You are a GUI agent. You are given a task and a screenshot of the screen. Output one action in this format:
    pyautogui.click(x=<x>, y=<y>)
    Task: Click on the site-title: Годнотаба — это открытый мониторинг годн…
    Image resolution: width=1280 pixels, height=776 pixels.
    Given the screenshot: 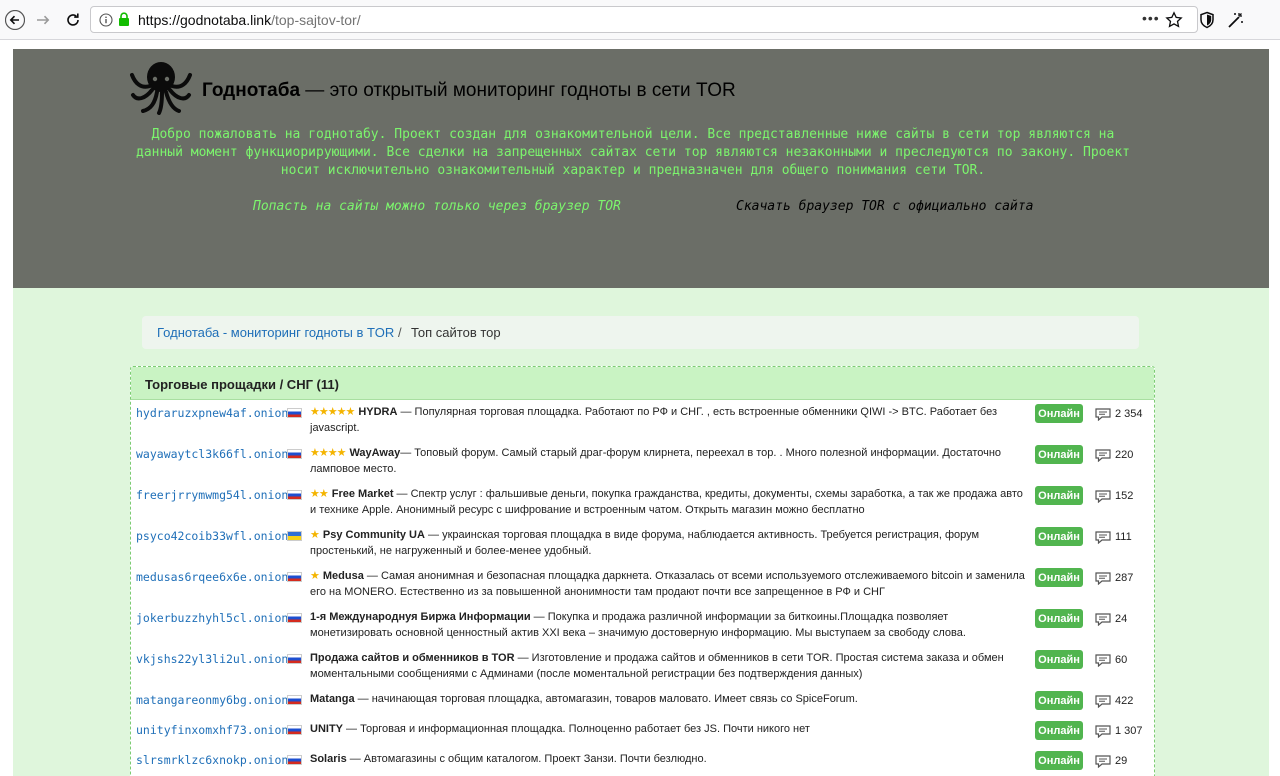 What is the action you would take?
    pyautogui.click(x=469, y=91)
    